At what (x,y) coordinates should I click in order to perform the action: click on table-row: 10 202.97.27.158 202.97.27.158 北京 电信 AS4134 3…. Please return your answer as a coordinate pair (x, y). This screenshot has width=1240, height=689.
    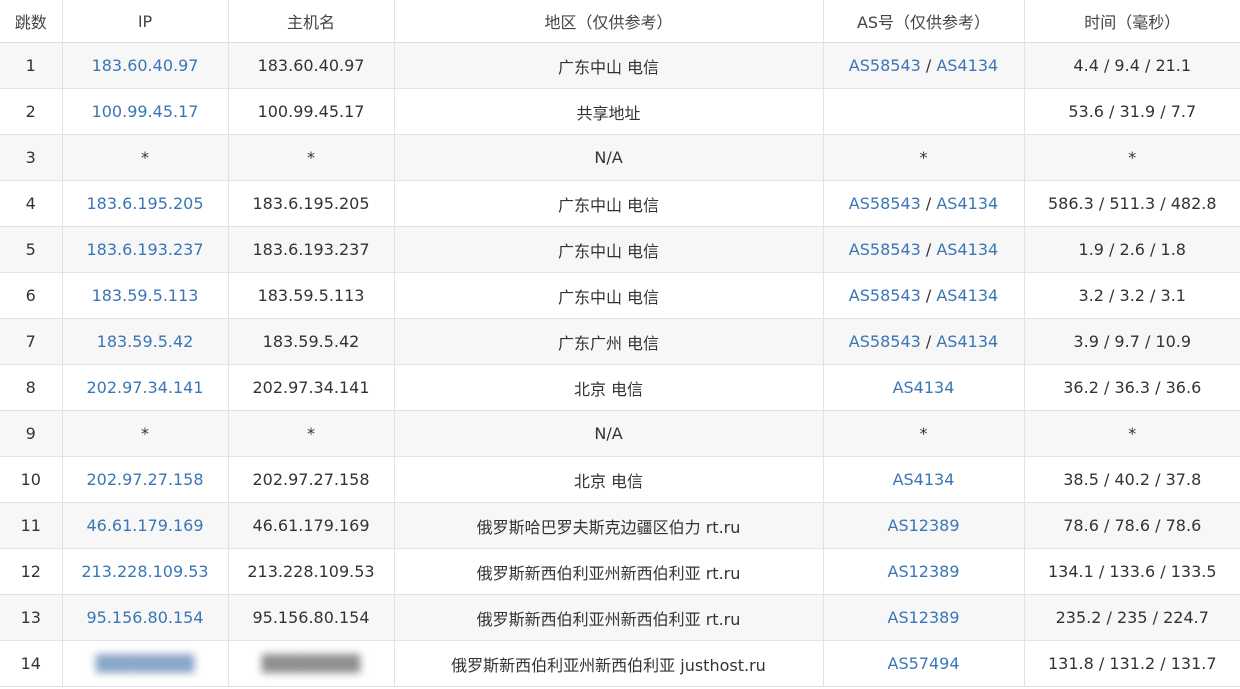
    Looking at the image, I should click on (620, 479).